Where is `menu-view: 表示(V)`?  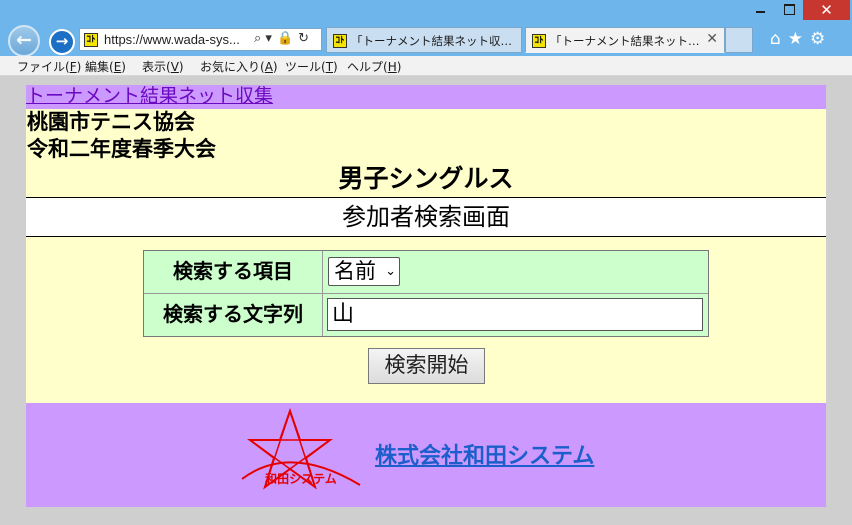 menu-view: 表示(V) is located at coordinates (163, 66).